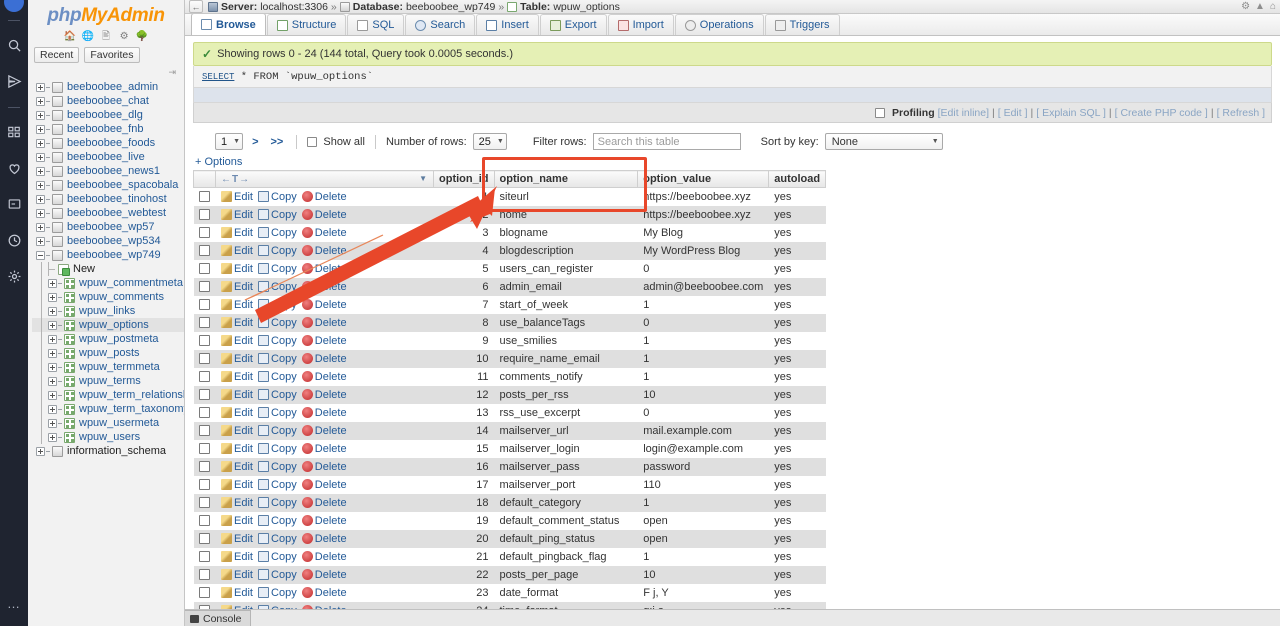 The height and width of the screenshot is (626, 1280). What do you see at coordinates (566, 179) in the screenshot?
I see `column-header-option-name: option_name` at bounding box center [566, 179].